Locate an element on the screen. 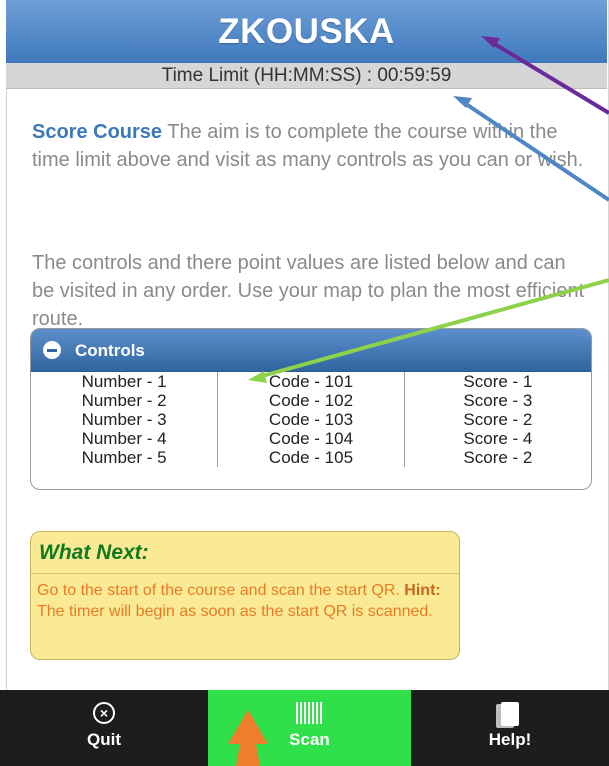 This screenshot has height=766, width=609. table-row: Number - 4 Code - 104 Score - 4 is located at coordinates (311, 438).